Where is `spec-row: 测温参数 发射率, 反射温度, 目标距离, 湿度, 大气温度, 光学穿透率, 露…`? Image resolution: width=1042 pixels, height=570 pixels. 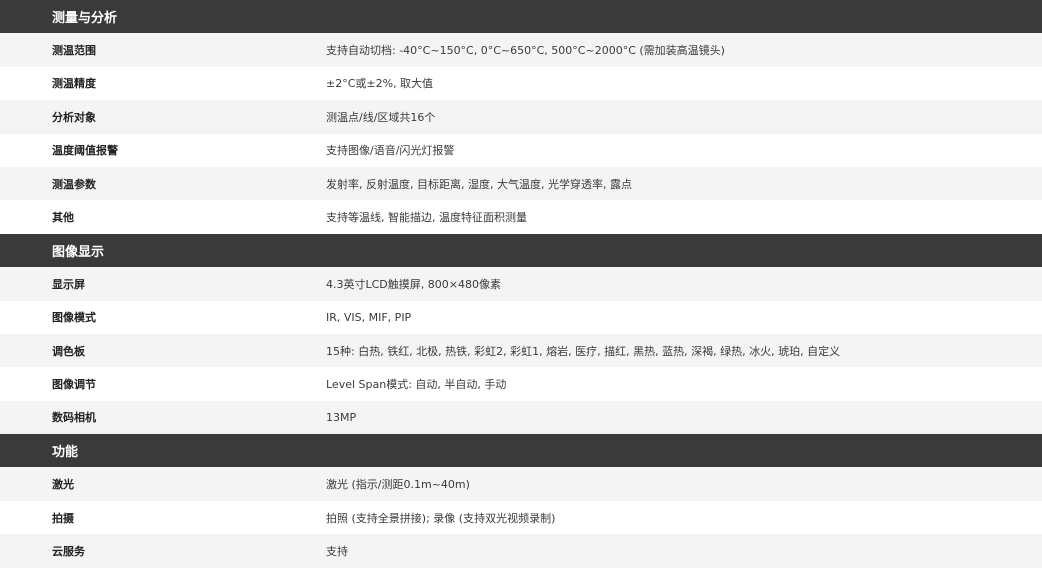 spec-row: 测温参数 发射率, 反射温度, 目标距离, 湿度, 大气温度, 光学穿透率, 露… is located at coordinates (521, 183).